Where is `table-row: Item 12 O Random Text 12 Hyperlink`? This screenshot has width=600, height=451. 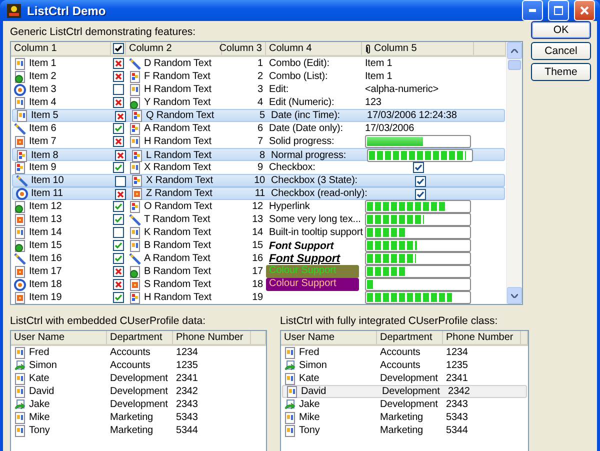
table-row: Item 12 O Random Text 12 Hyperlink is located at coordinates (258, 206).